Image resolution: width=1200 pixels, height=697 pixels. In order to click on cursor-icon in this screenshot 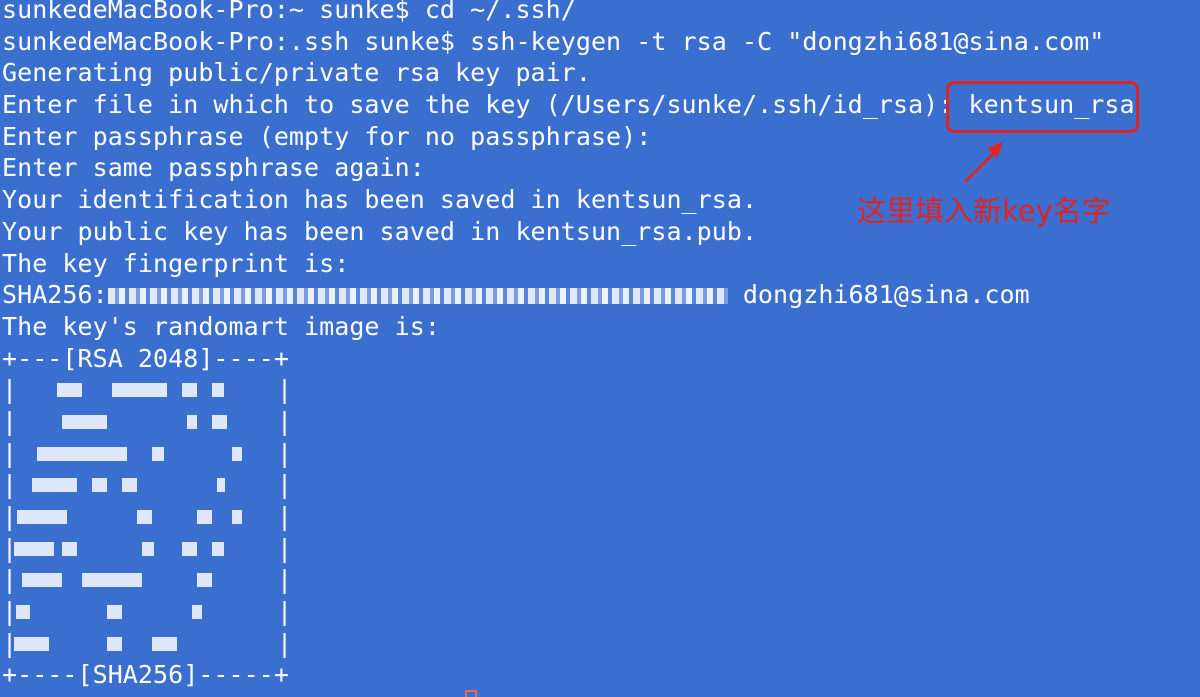, I will do `click(471, 693)`.